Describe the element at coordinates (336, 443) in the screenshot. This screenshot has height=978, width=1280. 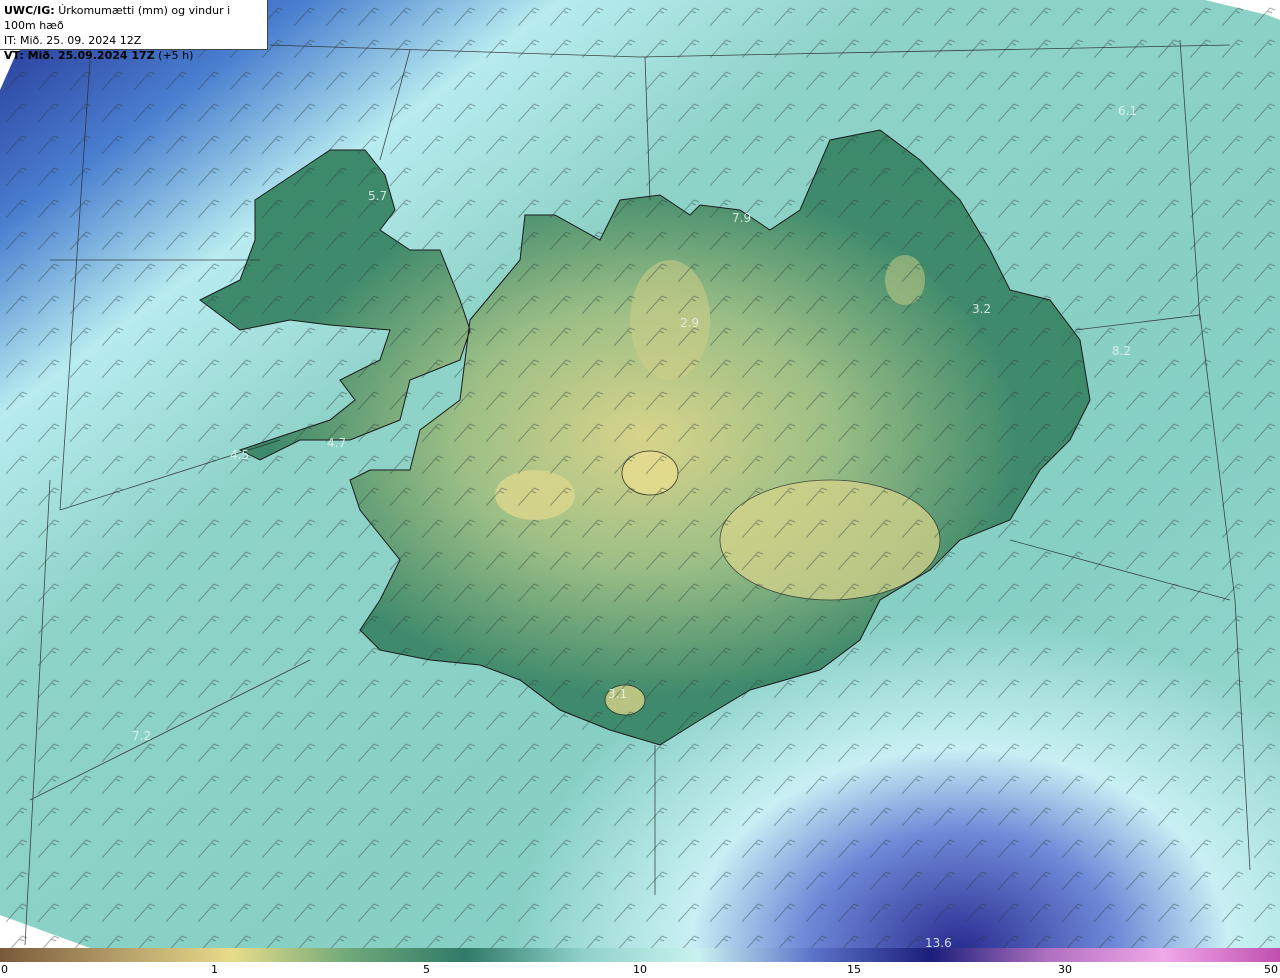
I see `value-label: 4.7` at that location.